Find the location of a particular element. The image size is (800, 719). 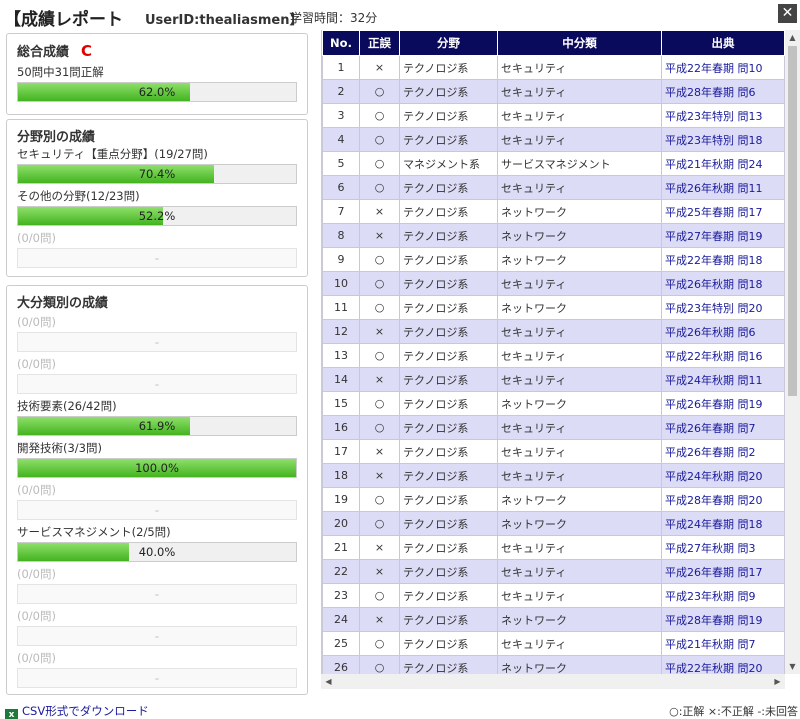

cell-no: 20 is located at coordinates (341, 523).